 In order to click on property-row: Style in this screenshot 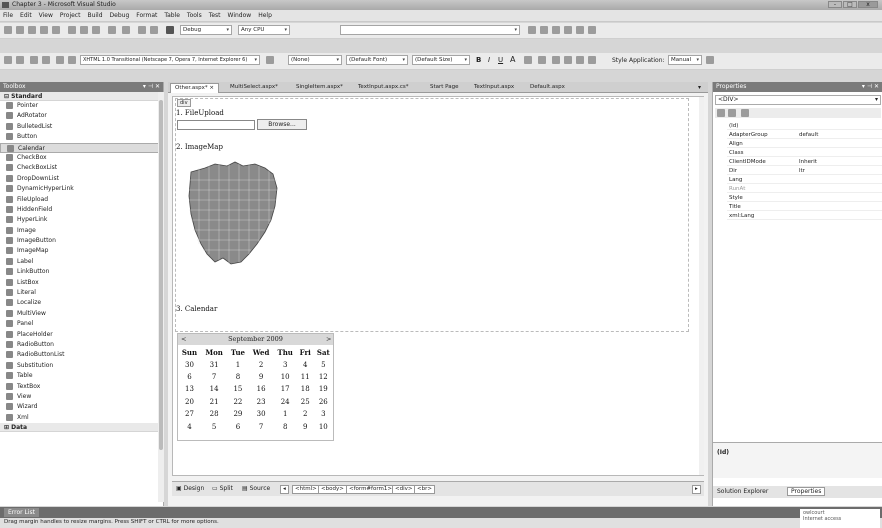, I will do `click(804, 198)`.